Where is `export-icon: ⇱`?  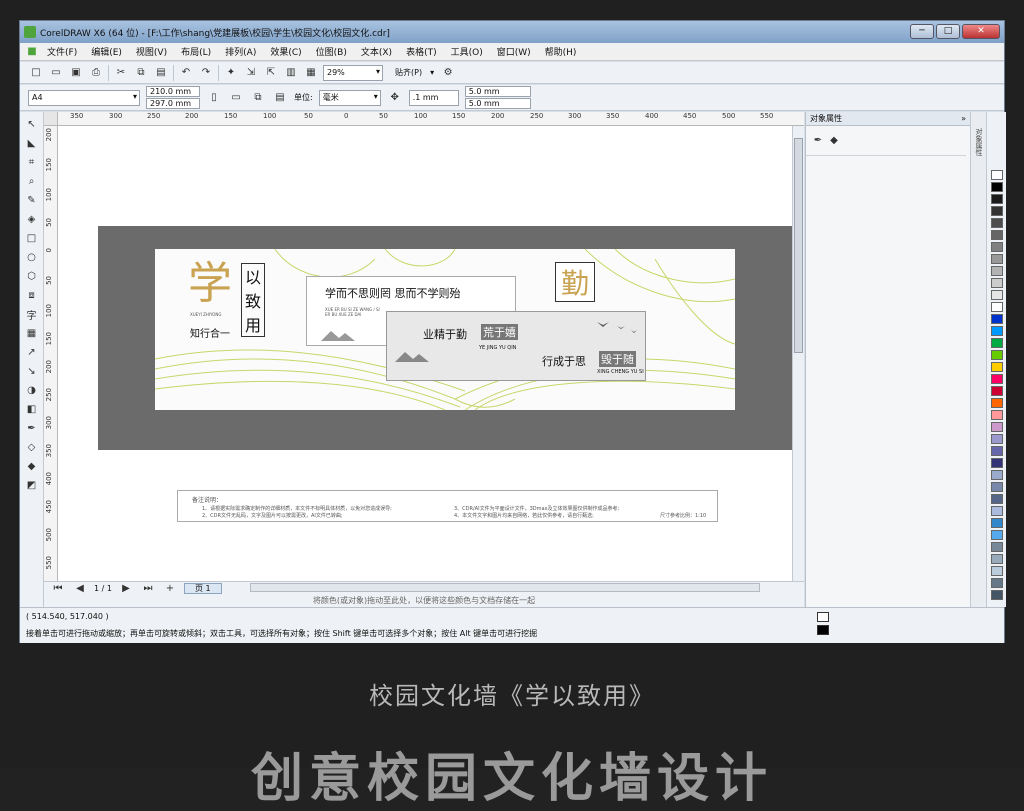 export-icon: ⇱ is located at coordinates (271, 73).